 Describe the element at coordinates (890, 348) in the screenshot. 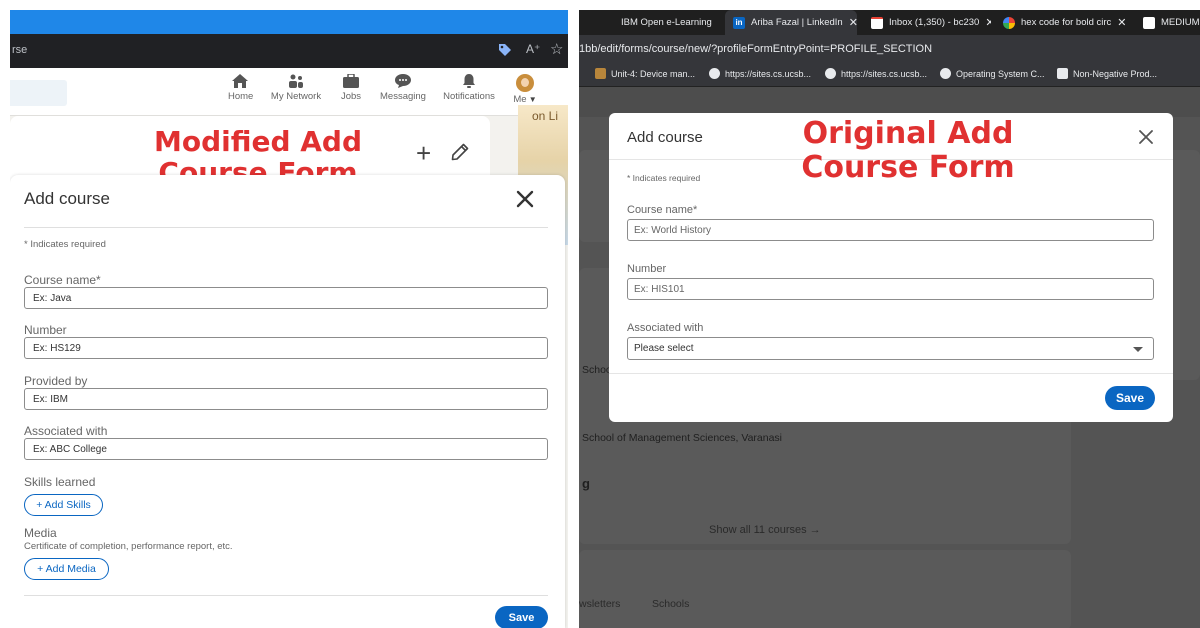

I see `associated-with-select: Please select` at that location.